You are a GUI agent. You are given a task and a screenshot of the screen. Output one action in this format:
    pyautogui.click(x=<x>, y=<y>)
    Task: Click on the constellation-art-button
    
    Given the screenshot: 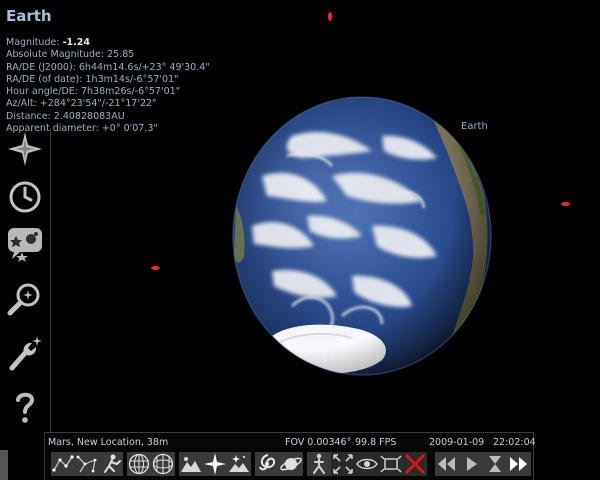 What is the action you would take?
    pyautogui.click(x=111, y=464)
    